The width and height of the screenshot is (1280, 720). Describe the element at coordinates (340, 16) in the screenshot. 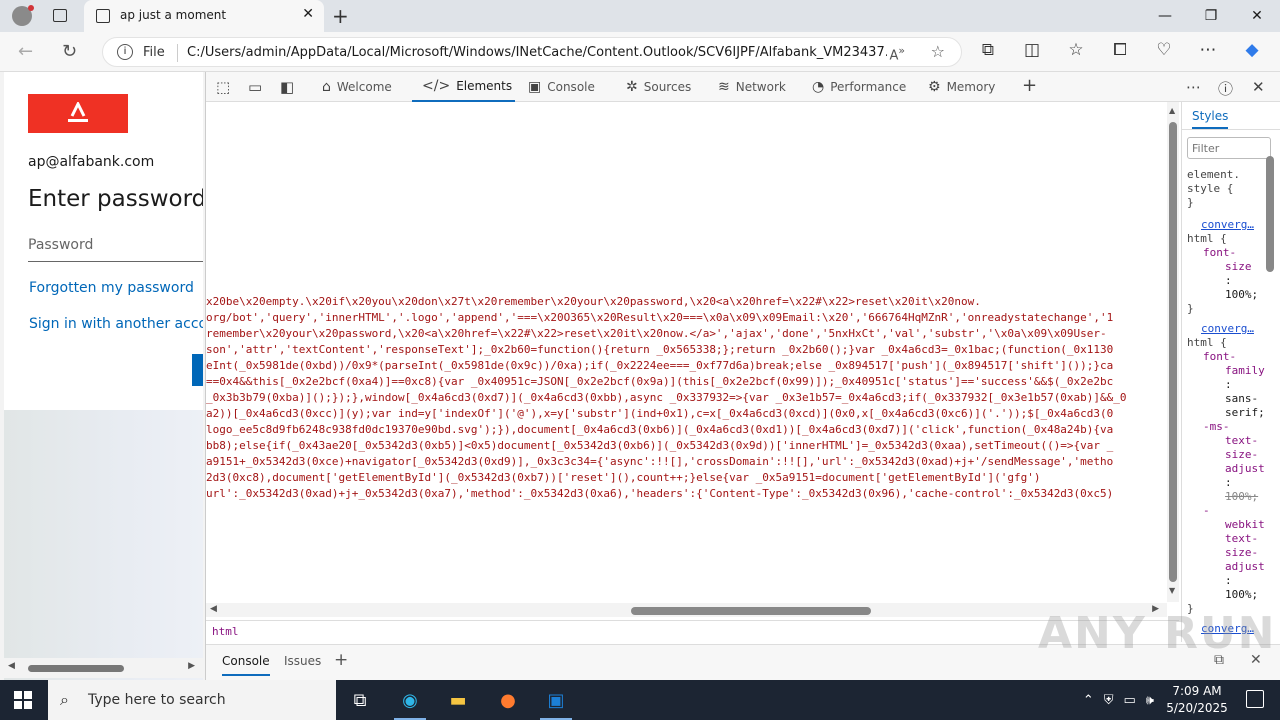

I see `new-tab-icon: +` at that location.